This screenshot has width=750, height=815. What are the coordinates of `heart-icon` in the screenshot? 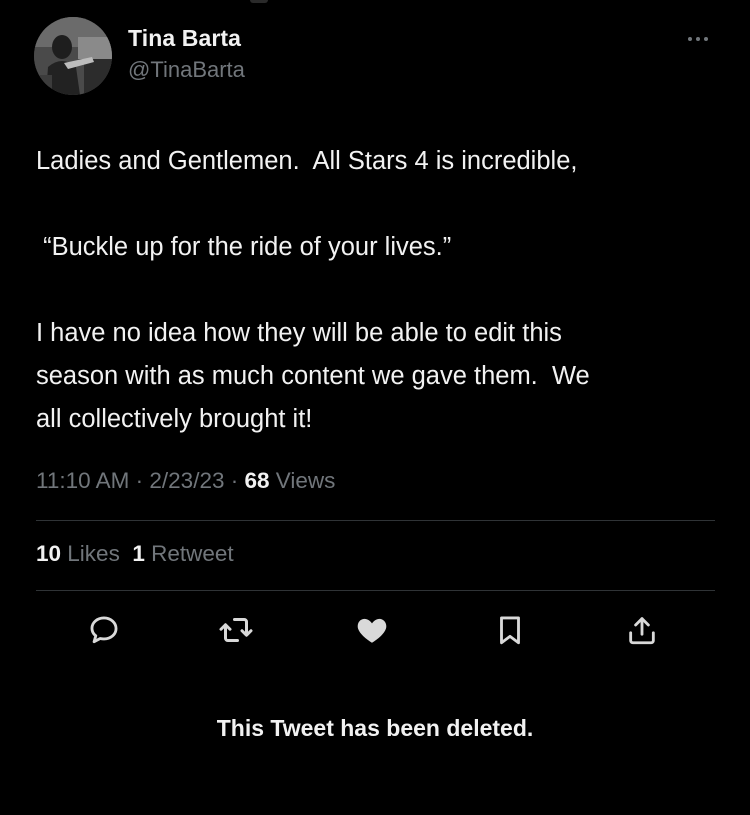 It's located at (372, 630).